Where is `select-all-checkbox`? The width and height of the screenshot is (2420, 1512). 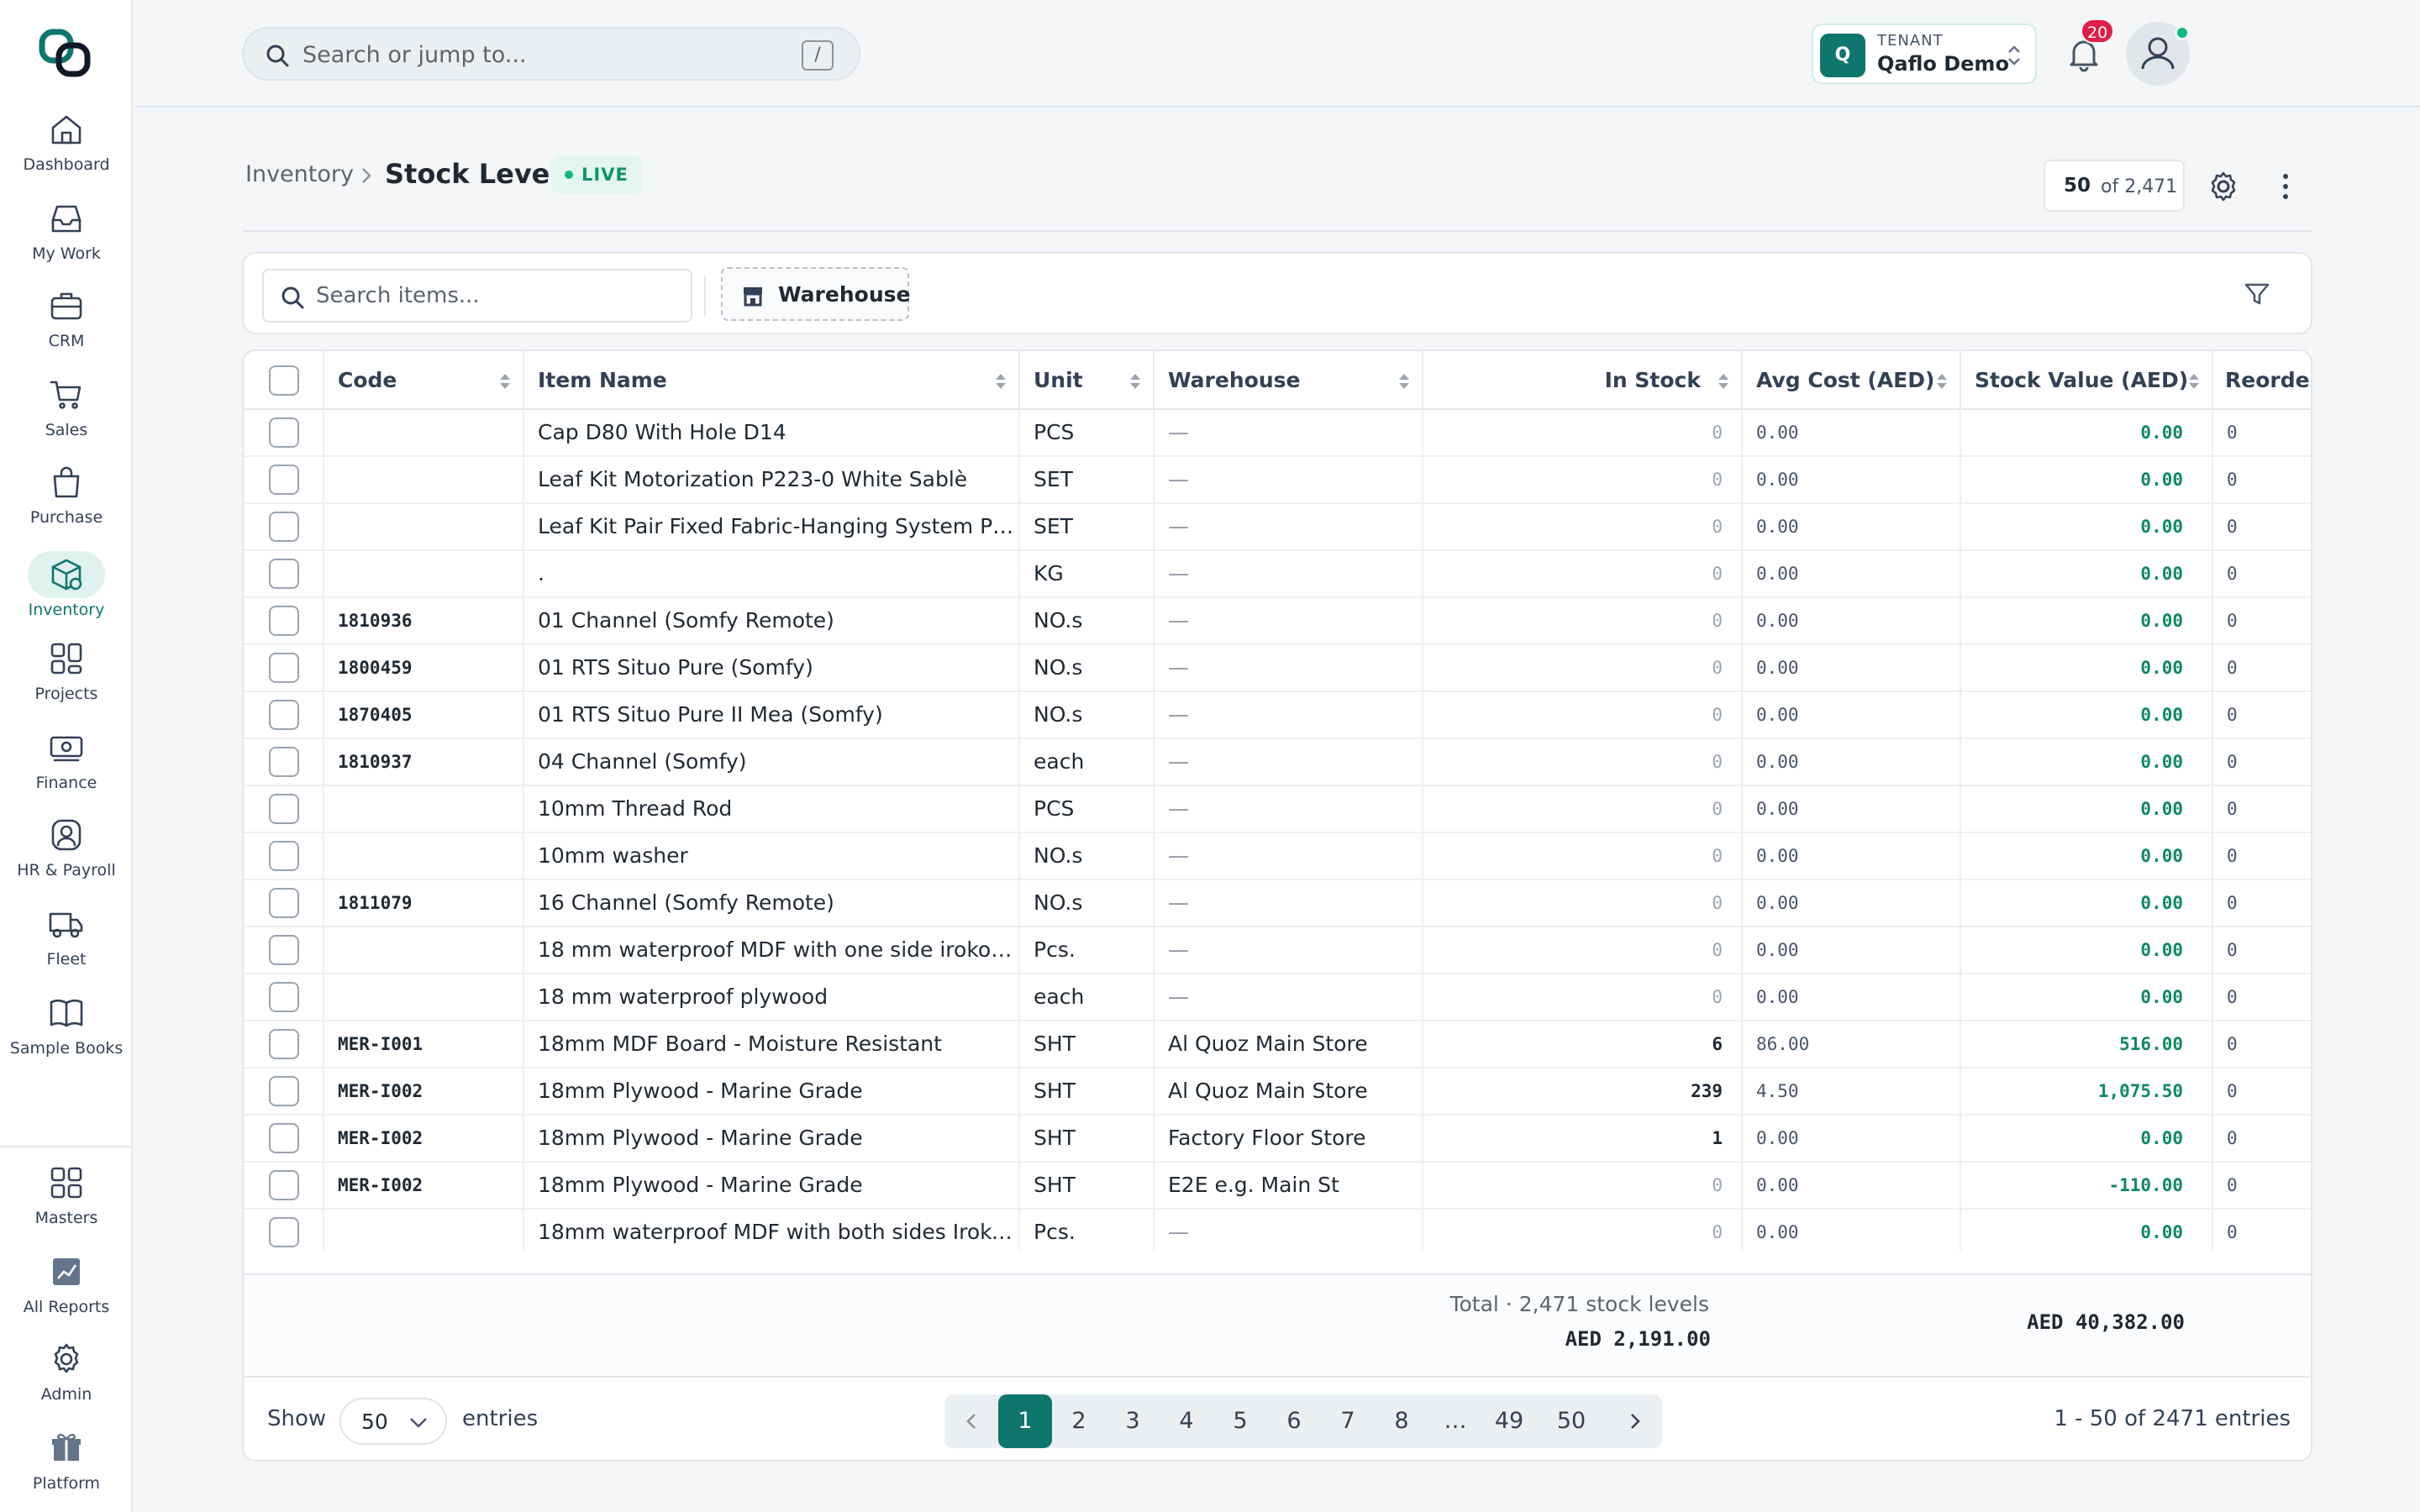 select-all-checkbox is located at coordinates (284, 380).